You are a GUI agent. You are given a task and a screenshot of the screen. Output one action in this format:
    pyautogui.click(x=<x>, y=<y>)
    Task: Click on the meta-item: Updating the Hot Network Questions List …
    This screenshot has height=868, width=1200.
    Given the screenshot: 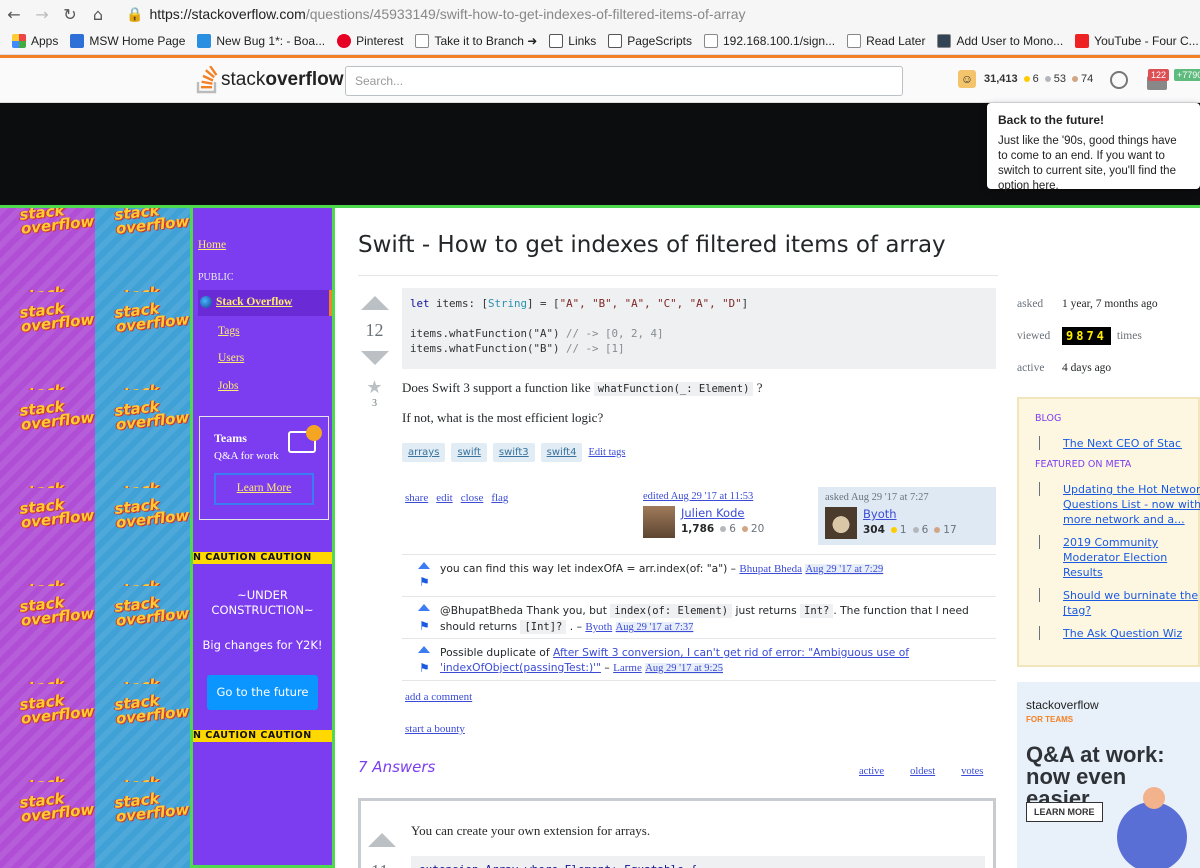 What is the action you would take?
    pyautogui.click(x=1117, y=504)
    